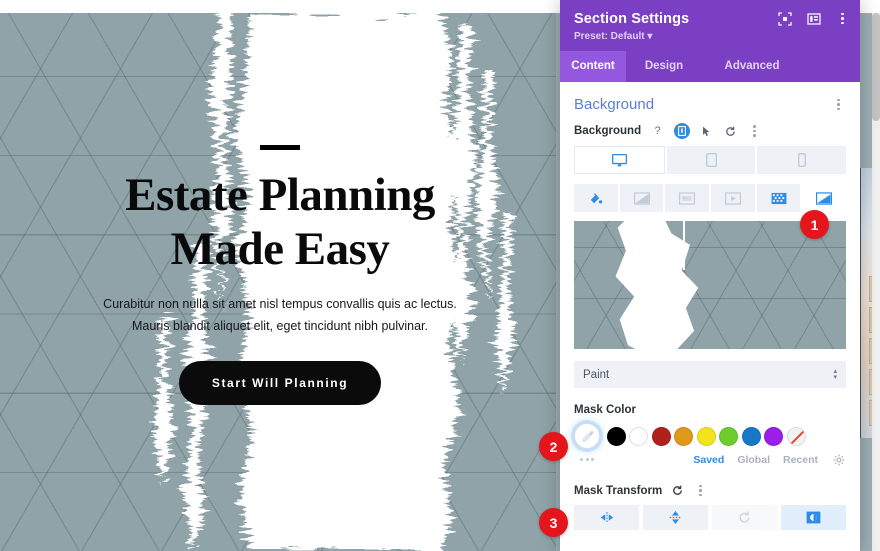 The width and height of the screenshot is (880, 551). I want to click on rotate-icon, so click(744, 517).